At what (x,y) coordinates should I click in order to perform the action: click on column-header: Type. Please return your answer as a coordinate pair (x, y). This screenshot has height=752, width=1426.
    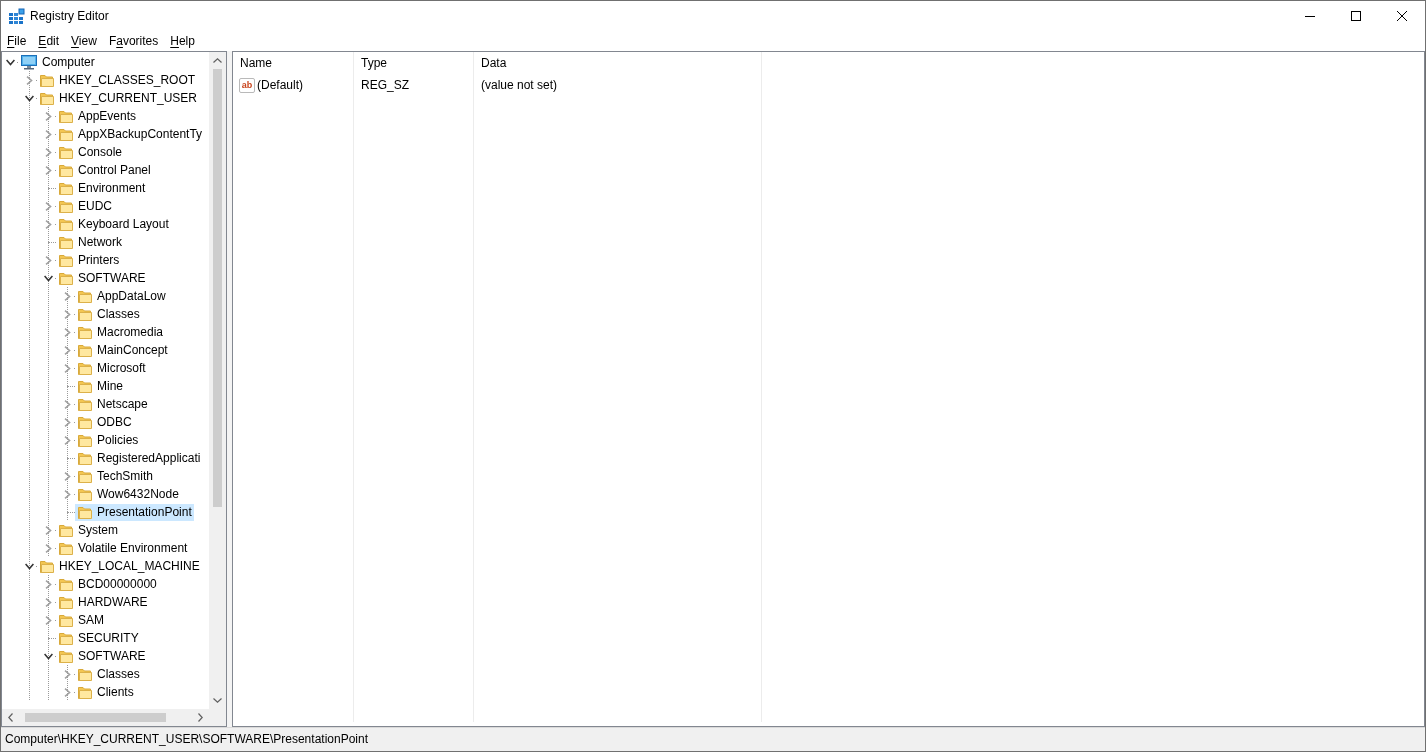
    Looking at the image, I should click on (414, 63).